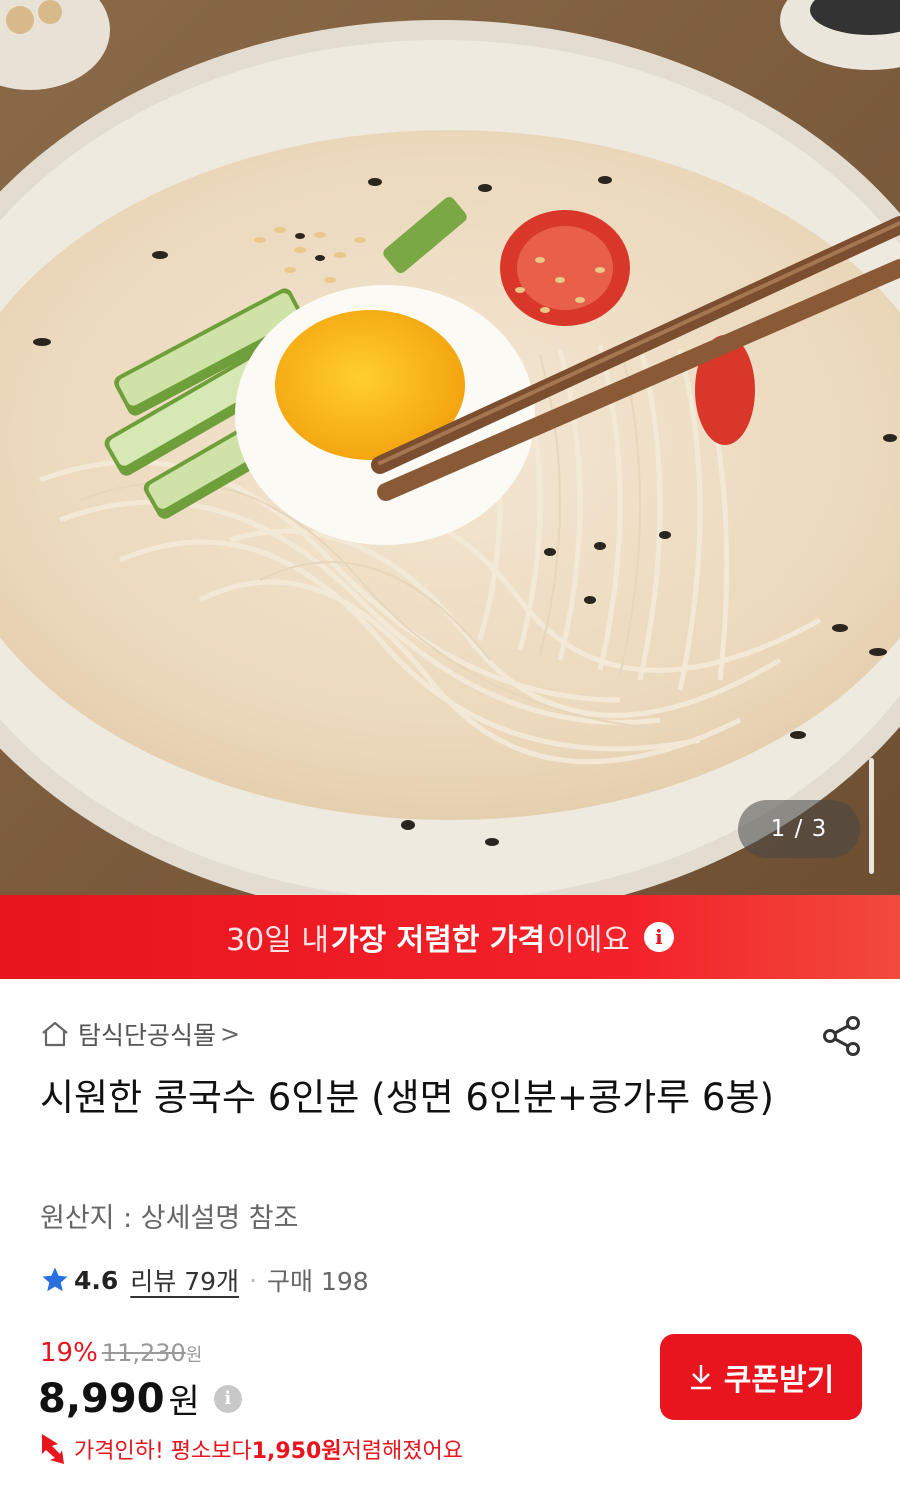 The width and height of the screenshot is (900, 1500). What do you see at coordinates (69, 1353) in the screenshot?
I see `discount-percent: 19%` at bounding box center [69, 1353].